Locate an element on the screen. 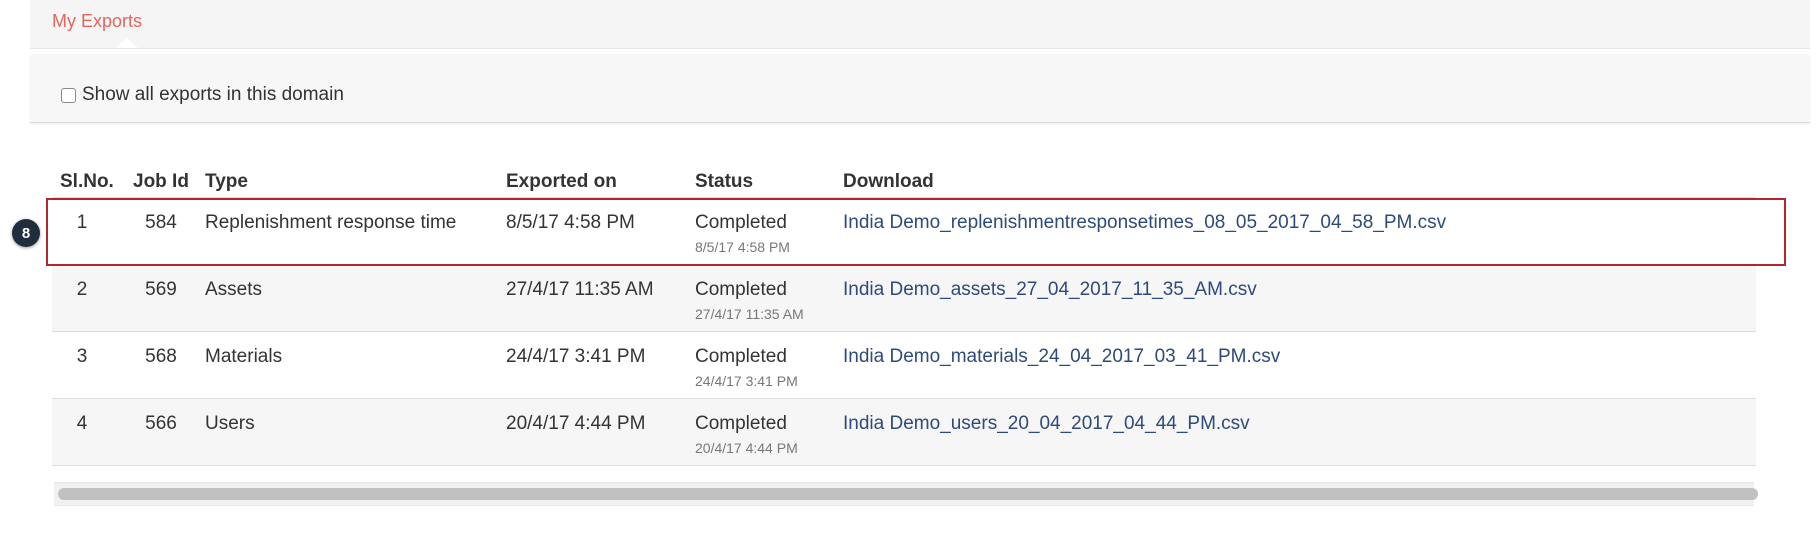 This screenshot has width=1816, height=533. tab-my-exports: My Exports is located at coordinates (97, 21).